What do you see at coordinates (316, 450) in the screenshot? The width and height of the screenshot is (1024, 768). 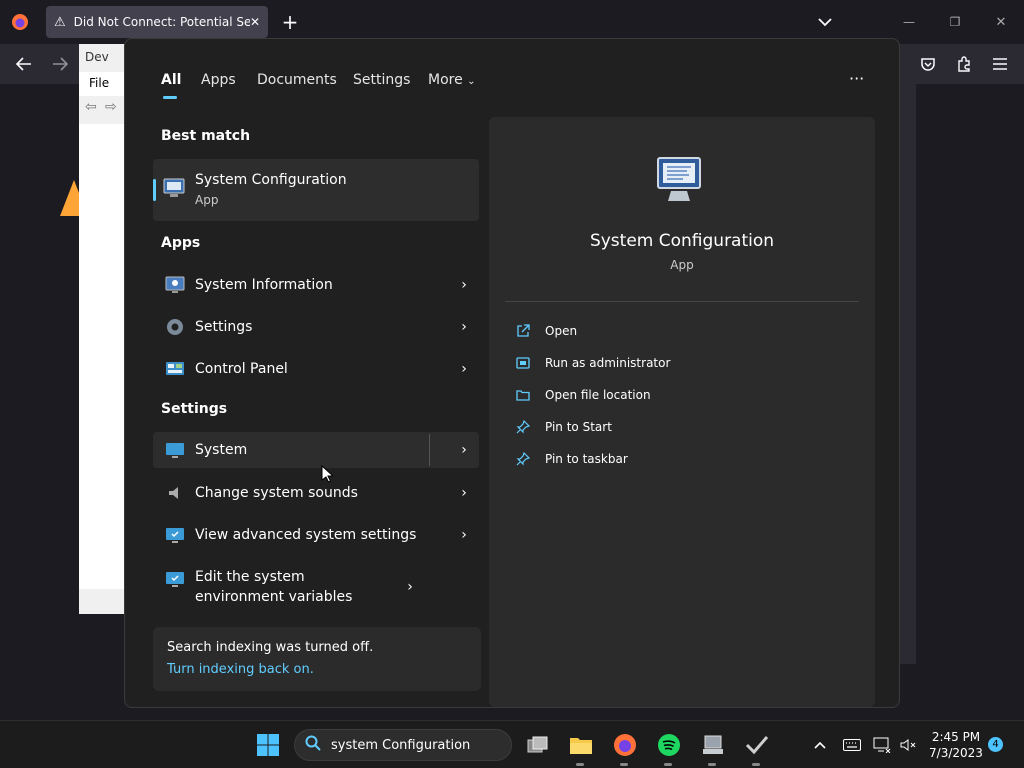 I see `setting-system: System ›` at bounding box center [316, 450].